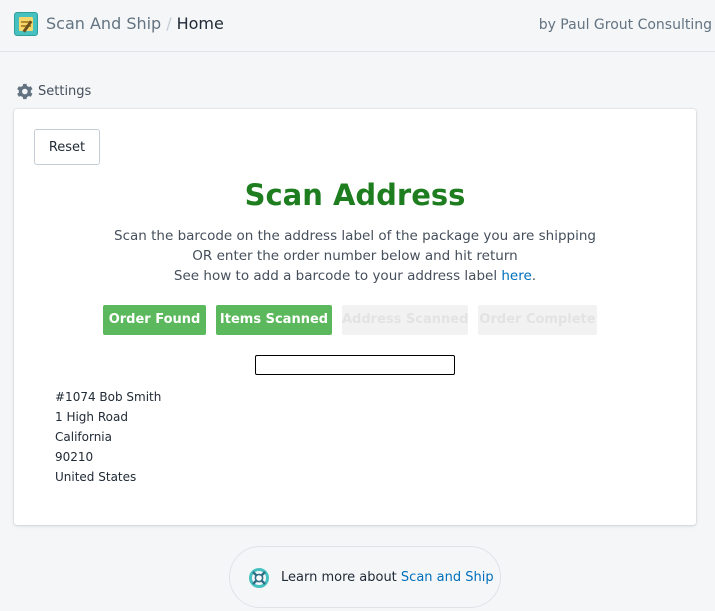 This screenshot has width=715, height=611. Describe the element at coordinates (355, 365) in the screenshot. I see `barcode-scan-input` at that location.